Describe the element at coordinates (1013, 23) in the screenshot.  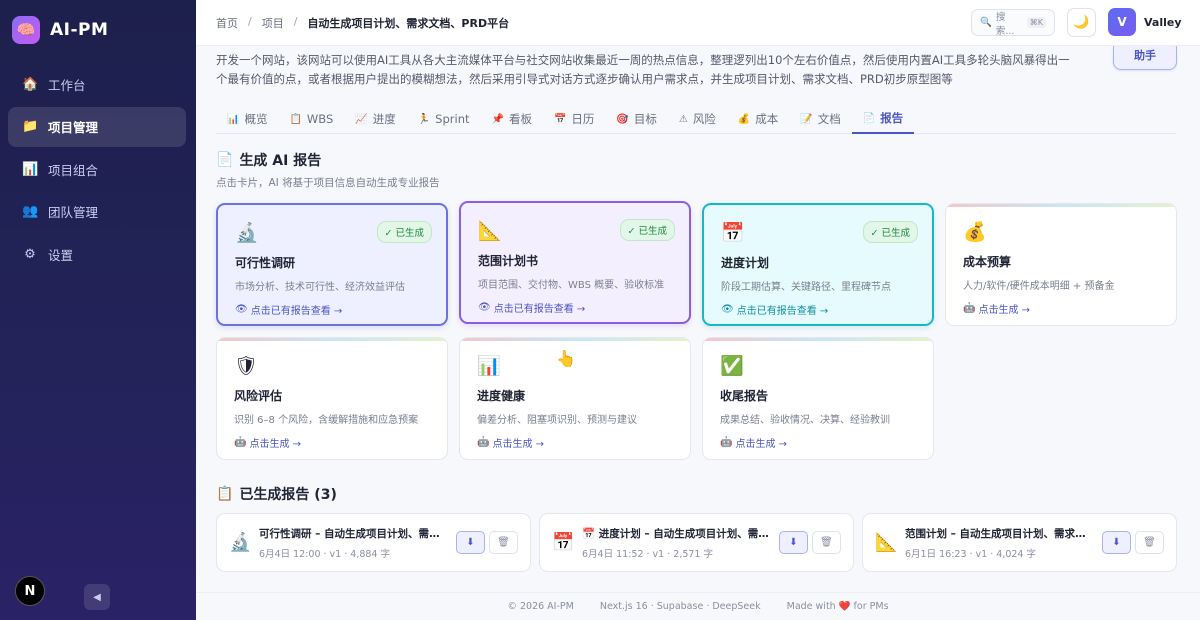
I see `search-input: 🔍 搜索... ⌘K` at that location.